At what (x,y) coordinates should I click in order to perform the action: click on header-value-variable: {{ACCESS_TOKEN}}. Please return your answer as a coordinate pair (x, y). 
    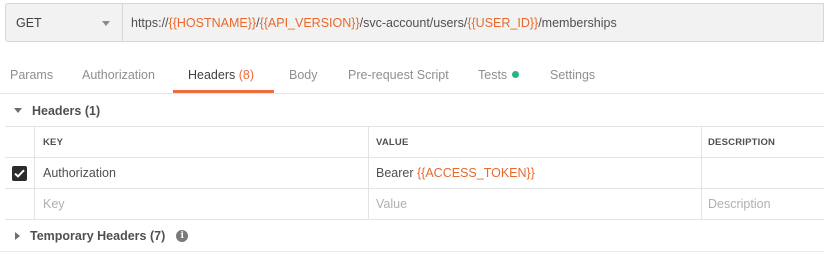
    Looking at the image, I should click on (476, 173).